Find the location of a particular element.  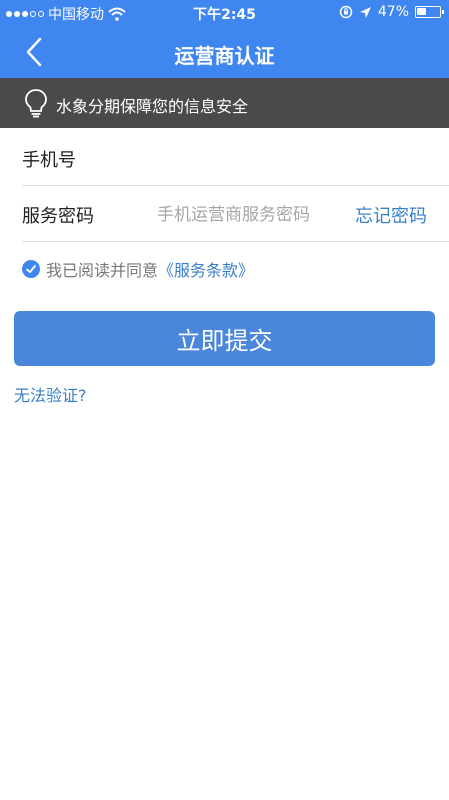

status-bar: 中国移动 下午2:45 47% is located at coordinates (224, 13).